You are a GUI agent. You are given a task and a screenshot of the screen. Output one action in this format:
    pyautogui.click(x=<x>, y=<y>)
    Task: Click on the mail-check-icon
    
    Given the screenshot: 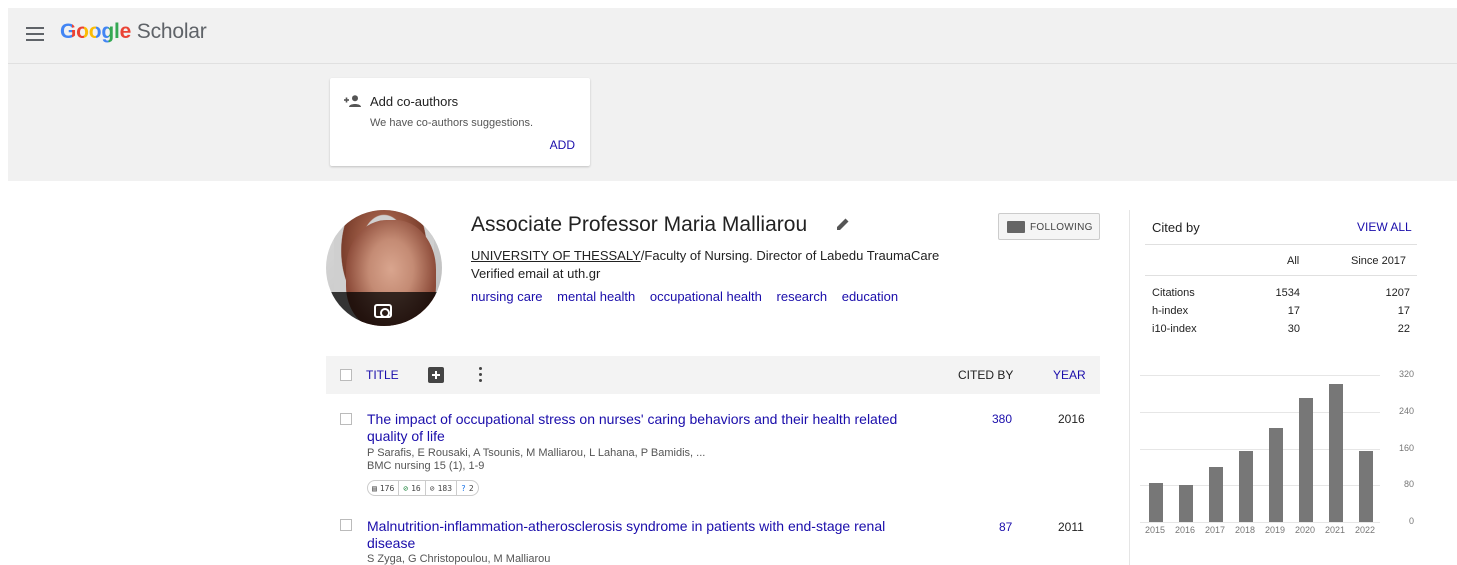 What is the action you would take?
    pyautogui.click(x=1016, y=227)
    